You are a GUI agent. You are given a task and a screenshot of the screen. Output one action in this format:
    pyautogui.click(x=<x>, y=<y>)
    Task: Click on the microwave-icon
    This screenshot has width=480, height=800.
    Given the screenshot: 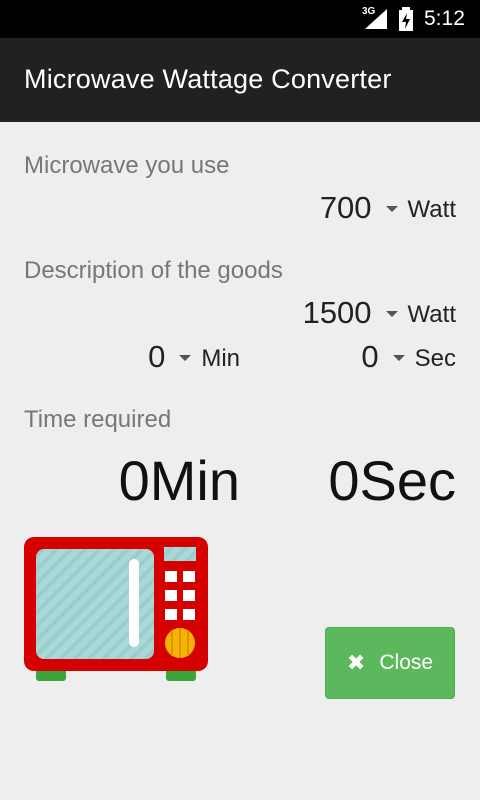 What is the action you would take?
    pyautogui.click(x=116, y=609)
    